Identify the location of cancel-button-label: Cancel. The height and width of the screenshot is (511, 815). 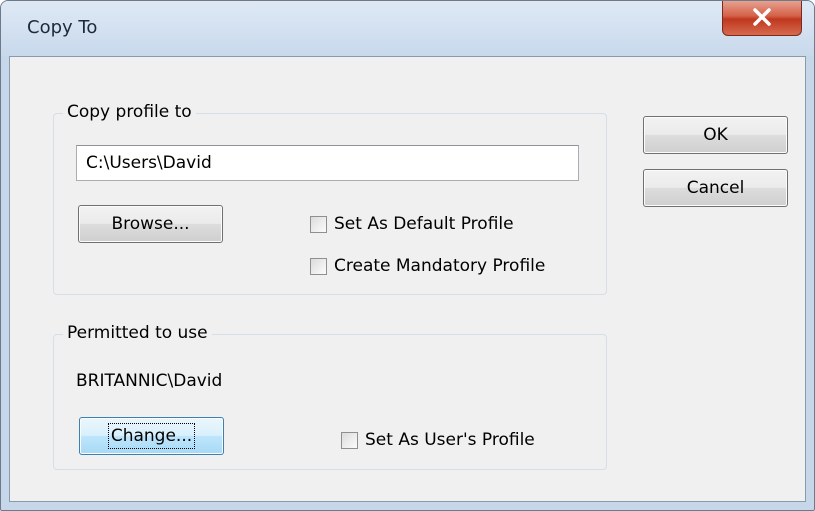
(715, 188).